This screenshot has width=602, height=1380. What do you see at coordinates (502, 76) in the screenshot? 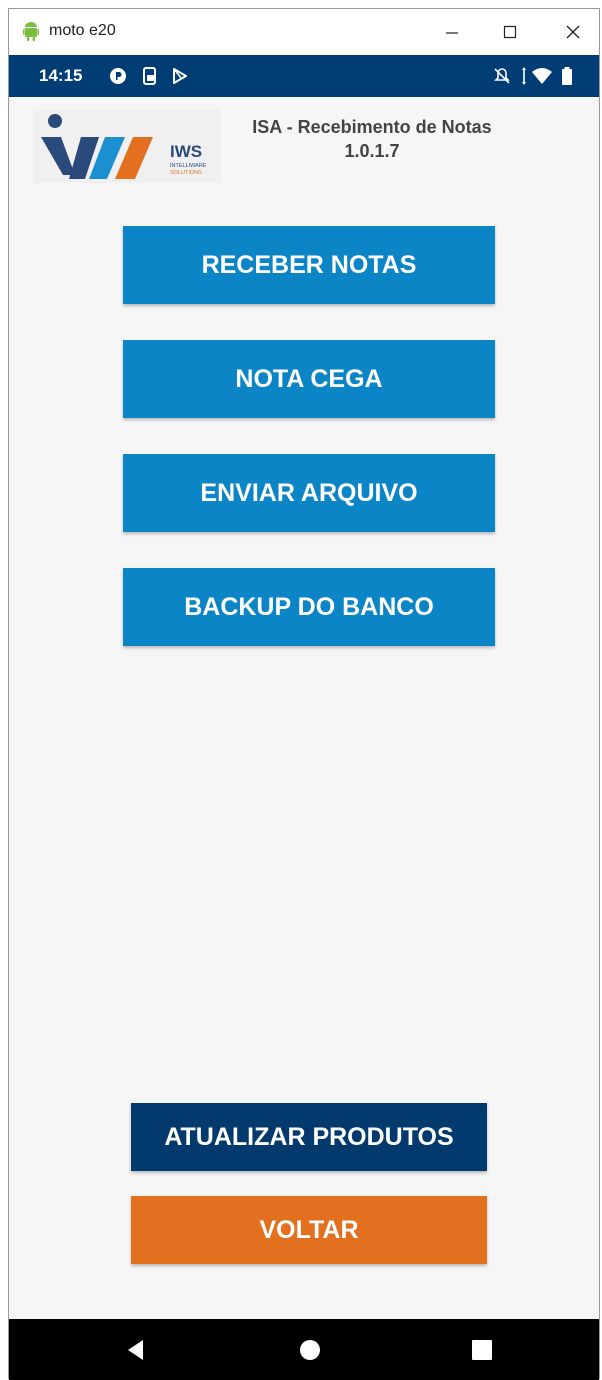
I see `mute-icon` at bounding box center [502, 76].